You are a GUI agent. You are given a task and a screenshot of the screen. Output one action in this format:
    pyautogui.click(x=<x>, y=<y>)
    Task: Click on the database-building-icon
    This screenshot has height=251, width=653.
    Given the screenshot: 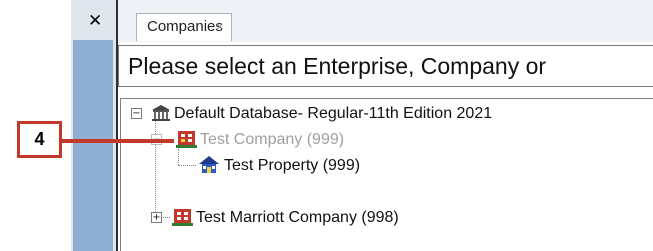 What is the action you would take?
    pyautogui.click(x=161, y=113)
    